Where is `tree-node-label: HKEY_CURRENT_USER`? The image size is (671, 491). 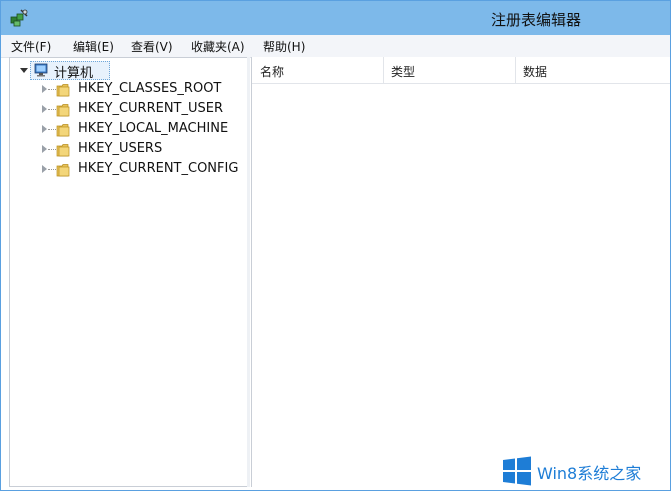 tree-node-label: HKEY_CURRENT_USER is located at coordinates (151, 108).